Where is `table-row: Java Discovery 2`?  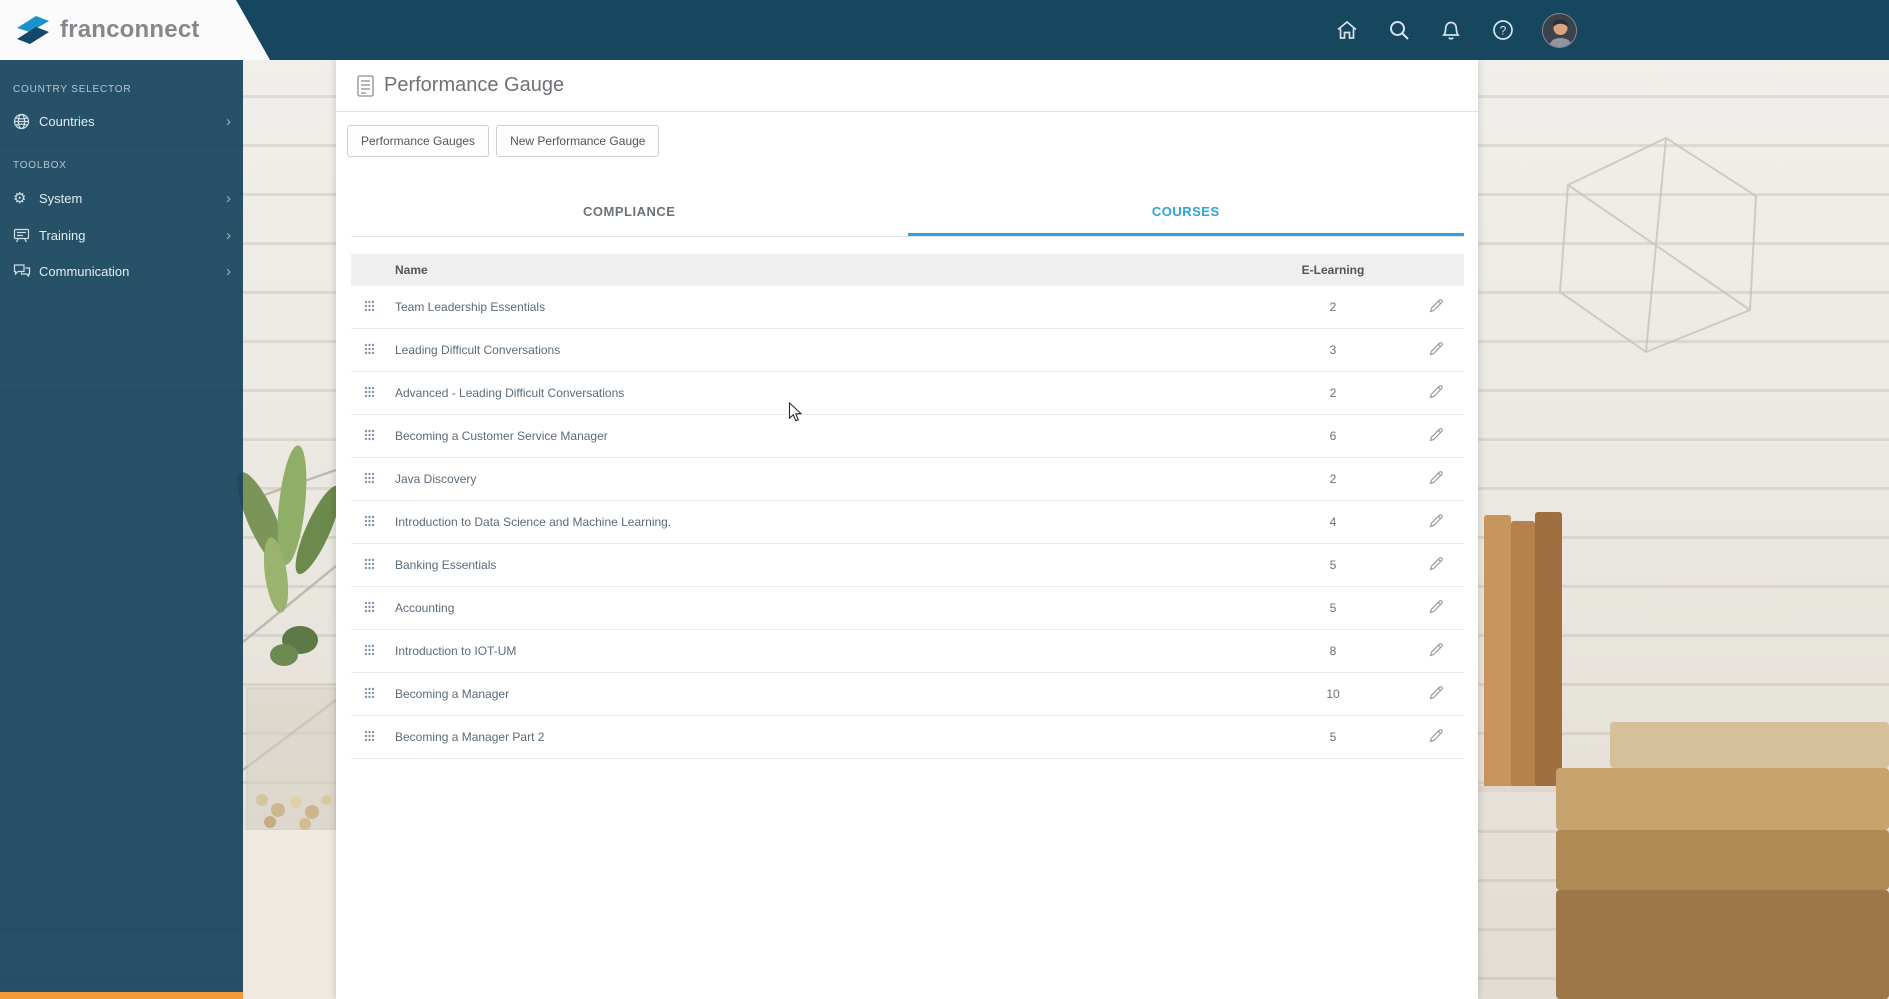 table-row: Java Discovery 2 is located at coordinates (907, 479).